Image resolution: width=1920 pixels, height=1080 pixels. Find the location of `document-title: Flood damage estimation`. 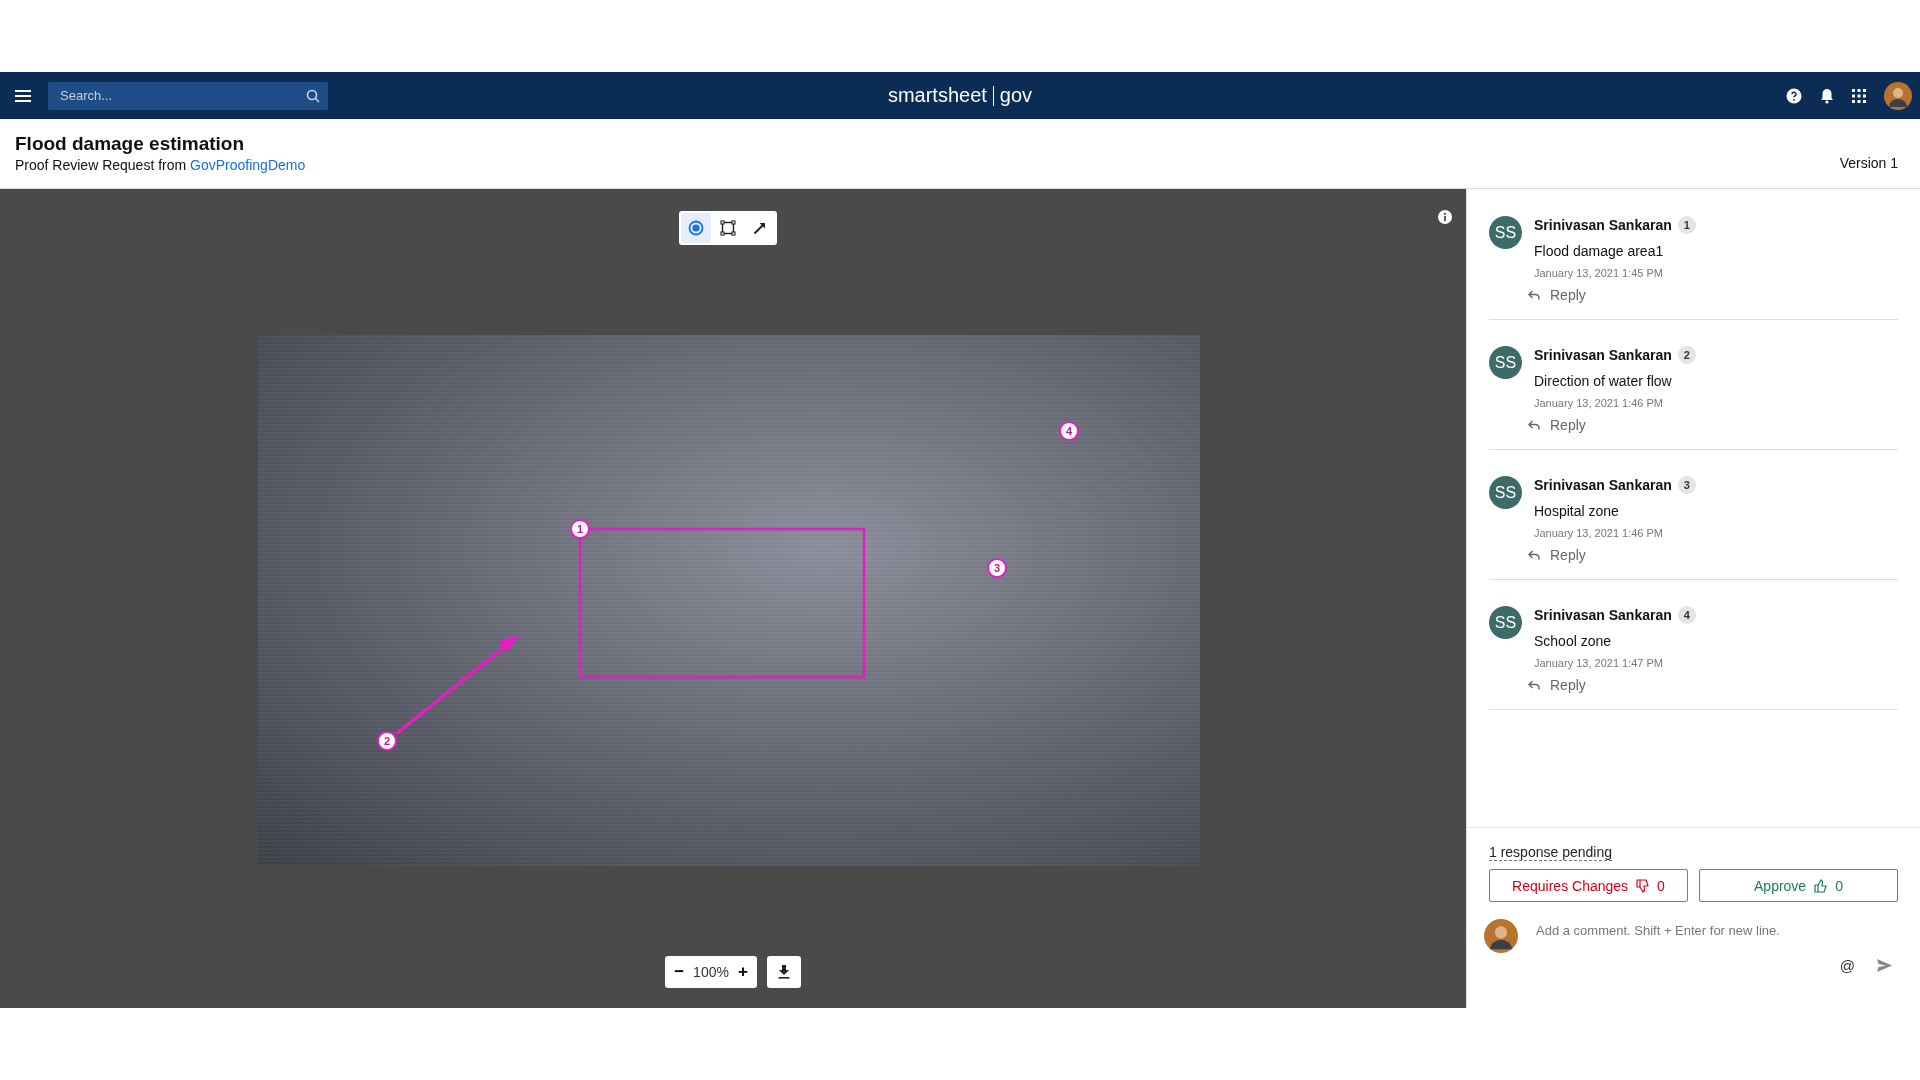

document-title: Flood damage estimation is located at coordinates (130, 144).